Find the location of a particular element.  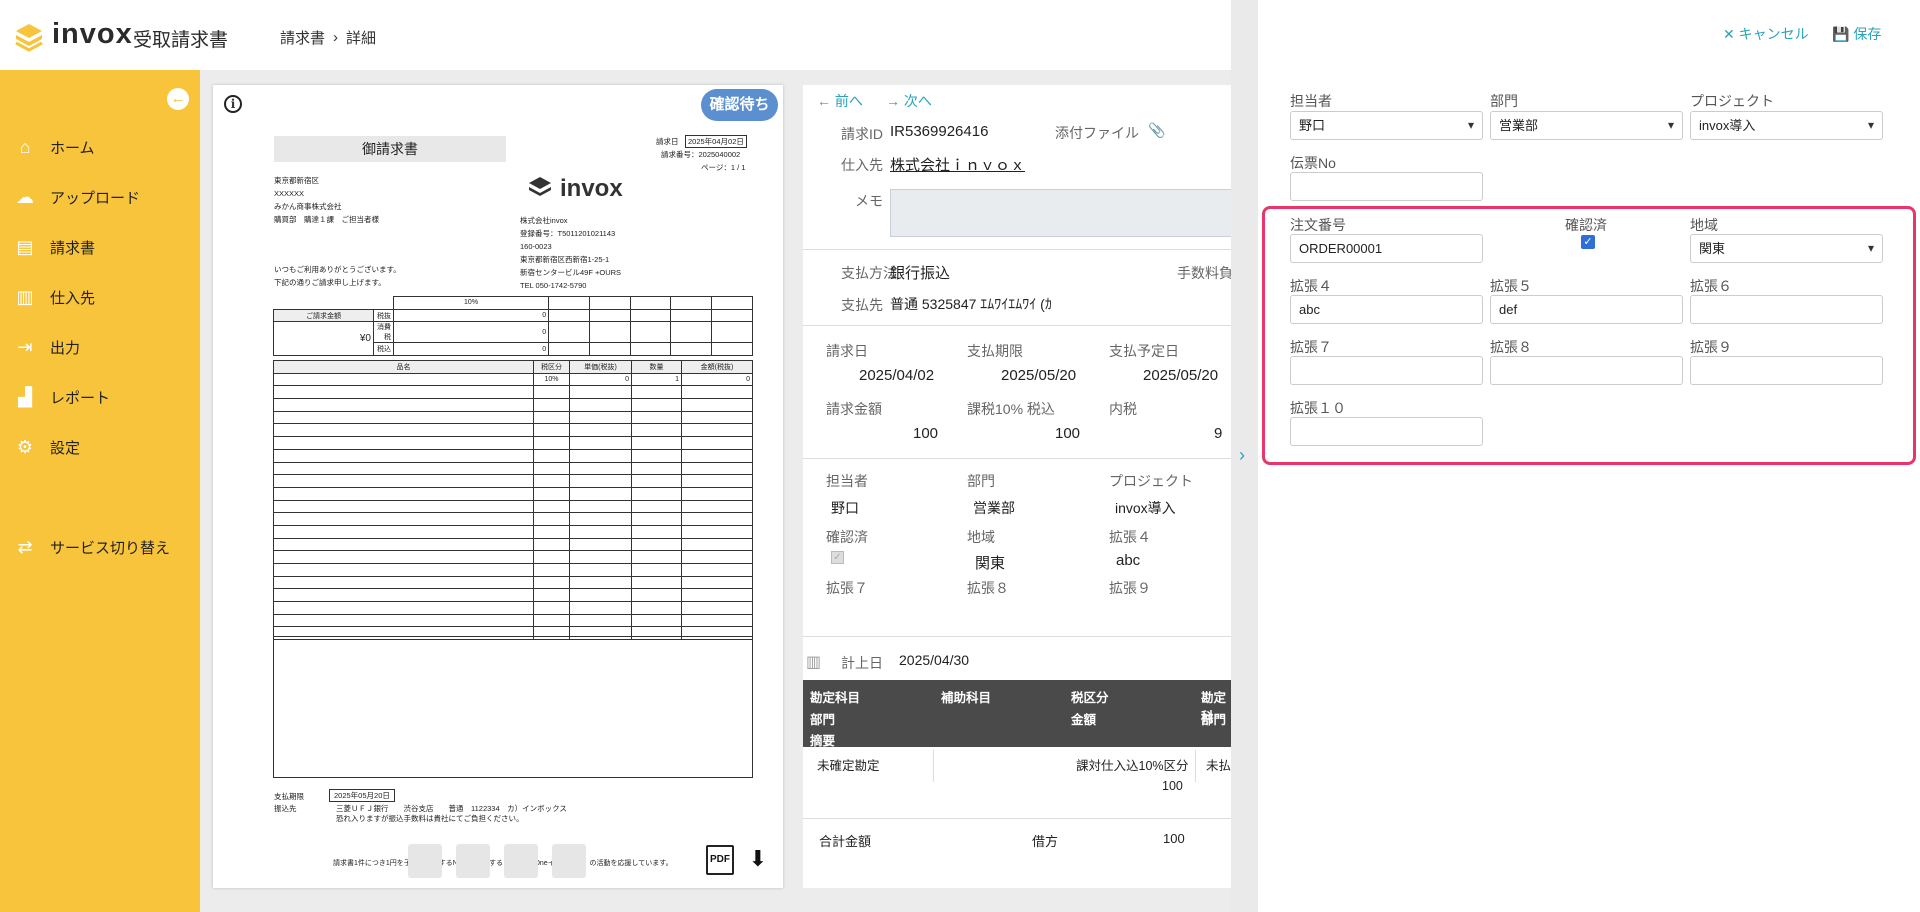

chevron-right-icon: › is located at coordinates (1242, 455).